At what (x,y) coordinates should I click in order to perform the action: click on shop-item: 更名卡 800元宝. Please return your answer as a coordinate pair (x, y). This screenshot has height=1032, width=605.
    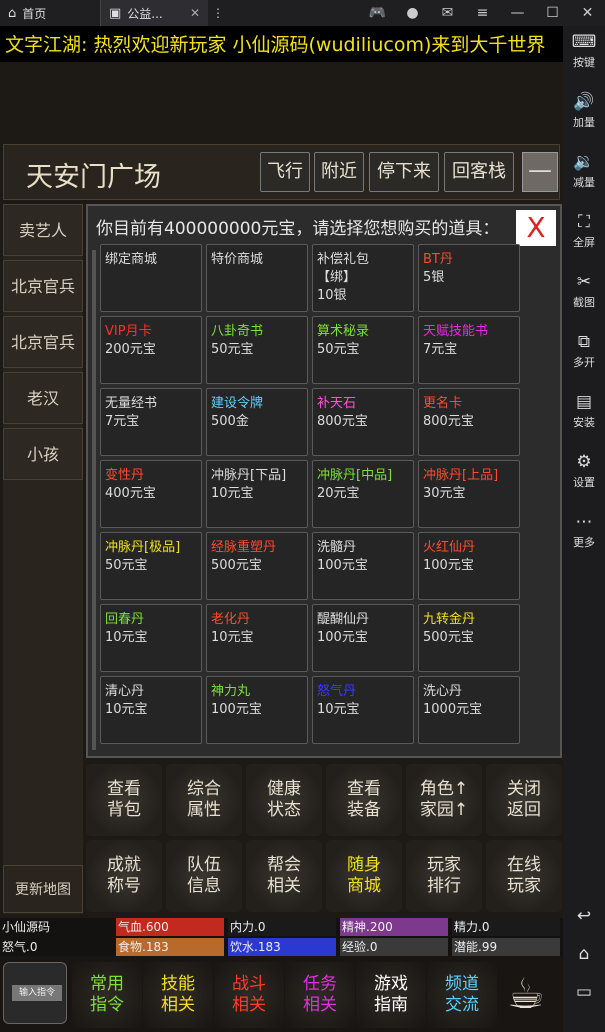
    Looking at the image, I should click on (469, 422).